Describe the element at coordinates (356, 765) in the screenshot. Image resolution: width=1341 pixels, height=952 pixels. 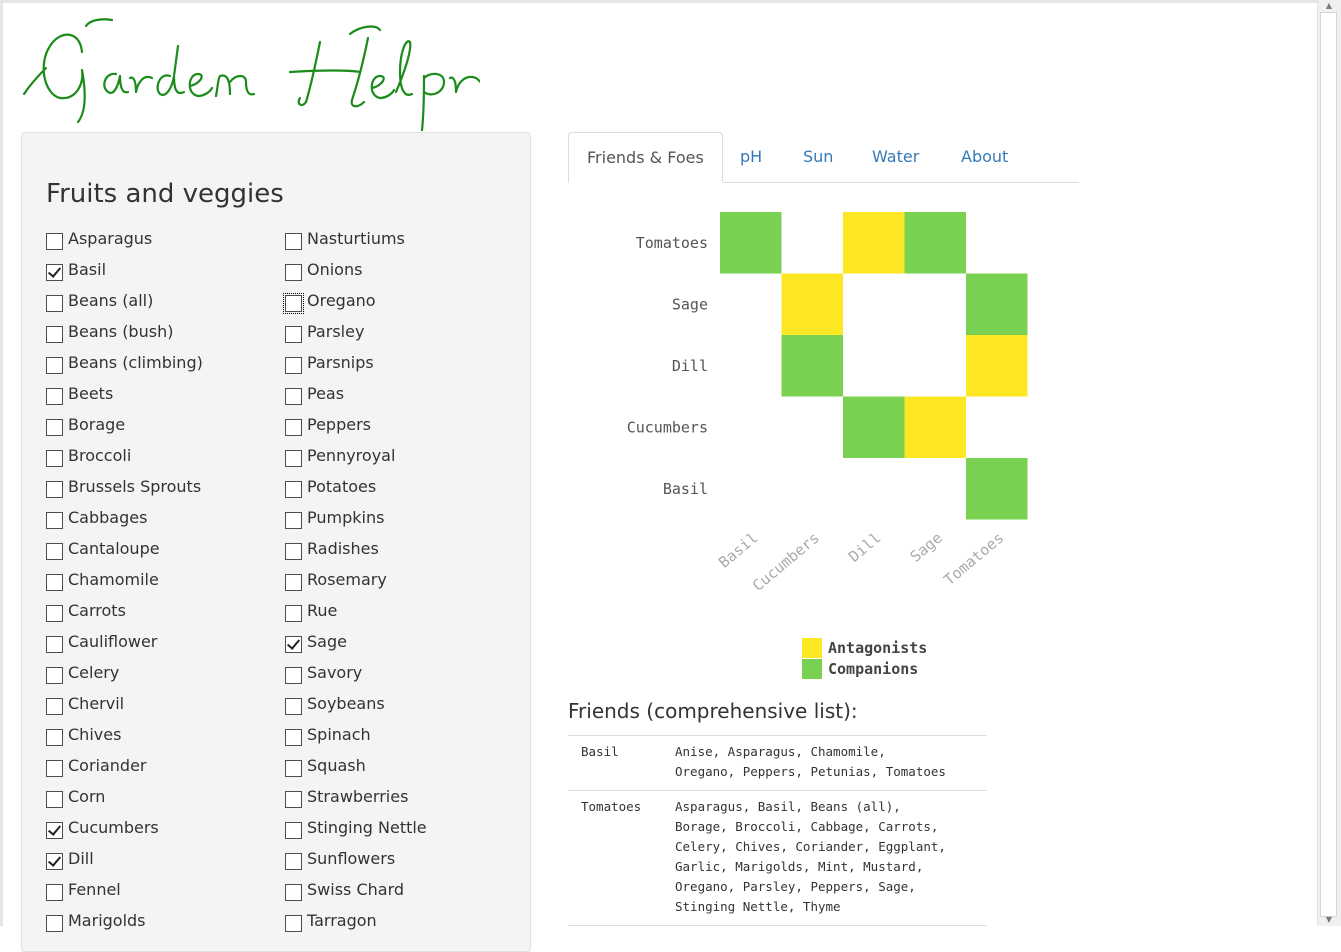
I see `checkbox-item: Squash` at that location.